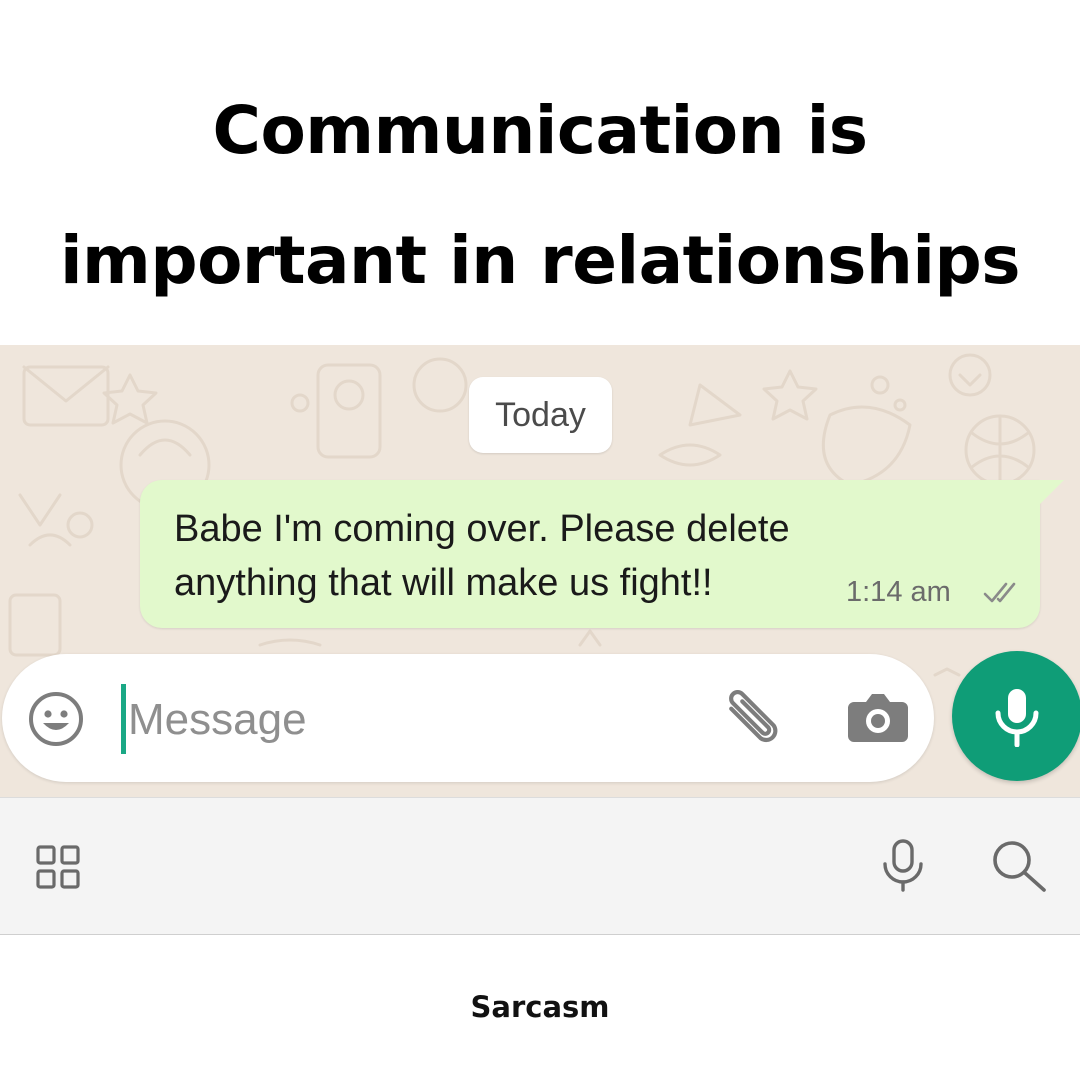 The height and width of the screenshot is (1080, 1080). What do you see at coordinates (999, 592) in the screenshot?
I see `double-check-icon` at bounding box center [999, 592].